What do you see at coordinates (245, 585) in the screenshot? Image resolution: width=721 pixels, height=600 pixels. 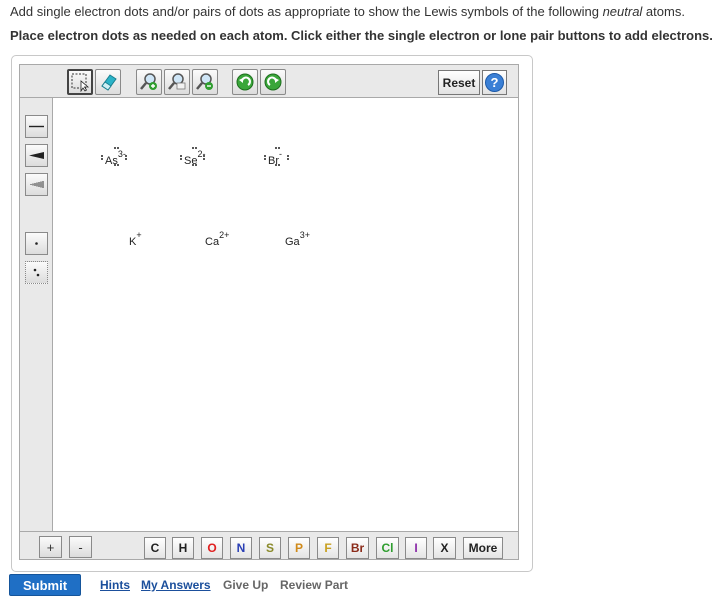 I see `give-up-link: Give Up` at bounding box center [245, 585].